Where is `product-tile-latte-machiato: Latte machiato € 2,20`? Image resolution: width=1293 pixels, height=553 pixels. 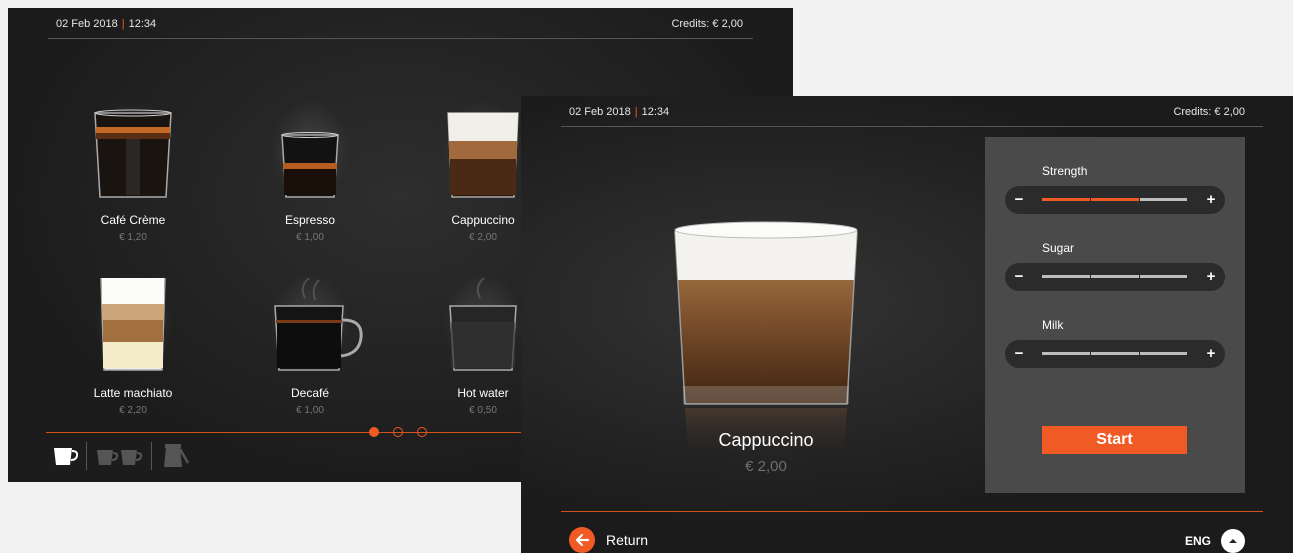
product-tile-latte-machiato: Latte machiato € 2,20 is located at coordinates (133, 337).